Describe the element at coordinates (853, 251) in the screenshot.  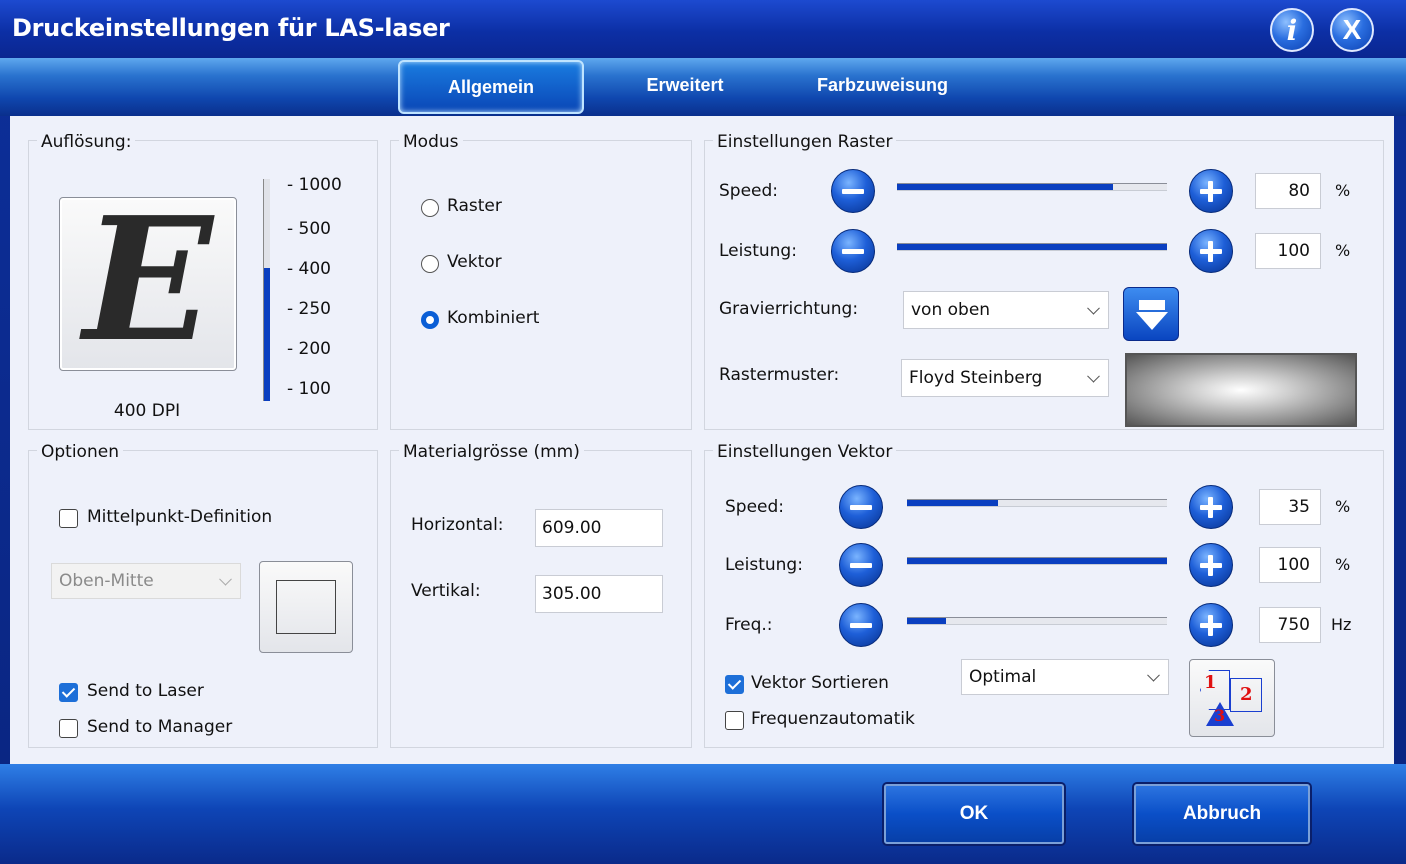
I see `raster-power-minus-icon` at that location.